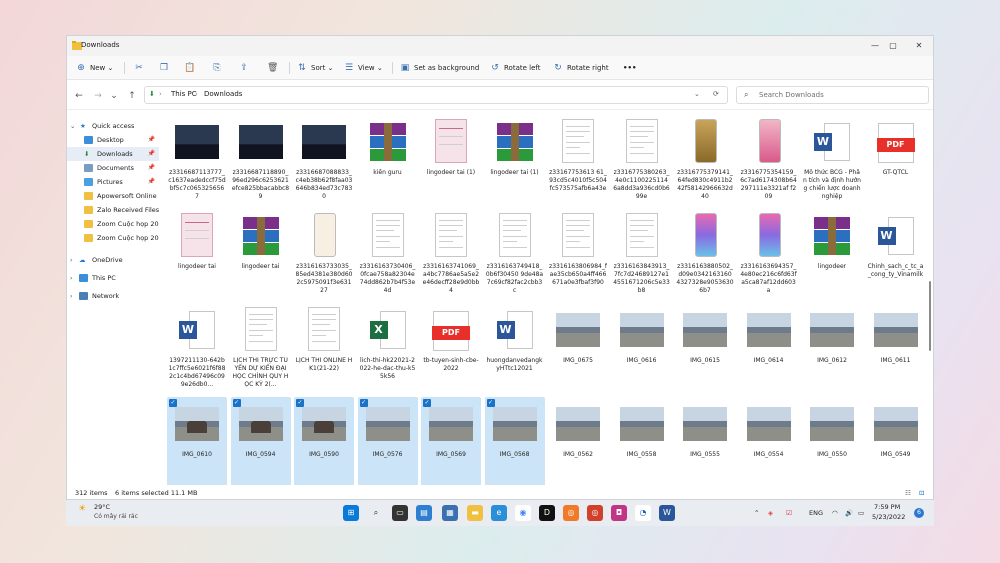 The image size is (1000, 563). What do you see at coordinates (832, 95) in the screenshot?
I see `search-input: ⌕ Search Downloads` at bounding box center [832, 95].